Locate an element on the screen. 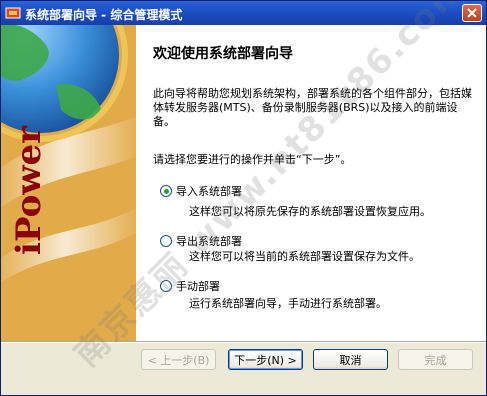 Image resolution: width=487 pixels, height=396 pixels. radio-import-deployment: 导入系统部署 is located at coordinates (201, 191).